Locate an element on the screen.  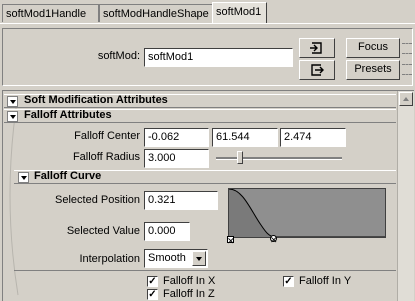
interpolation-dropdown: Smooth is located at coordinates (176, 258).